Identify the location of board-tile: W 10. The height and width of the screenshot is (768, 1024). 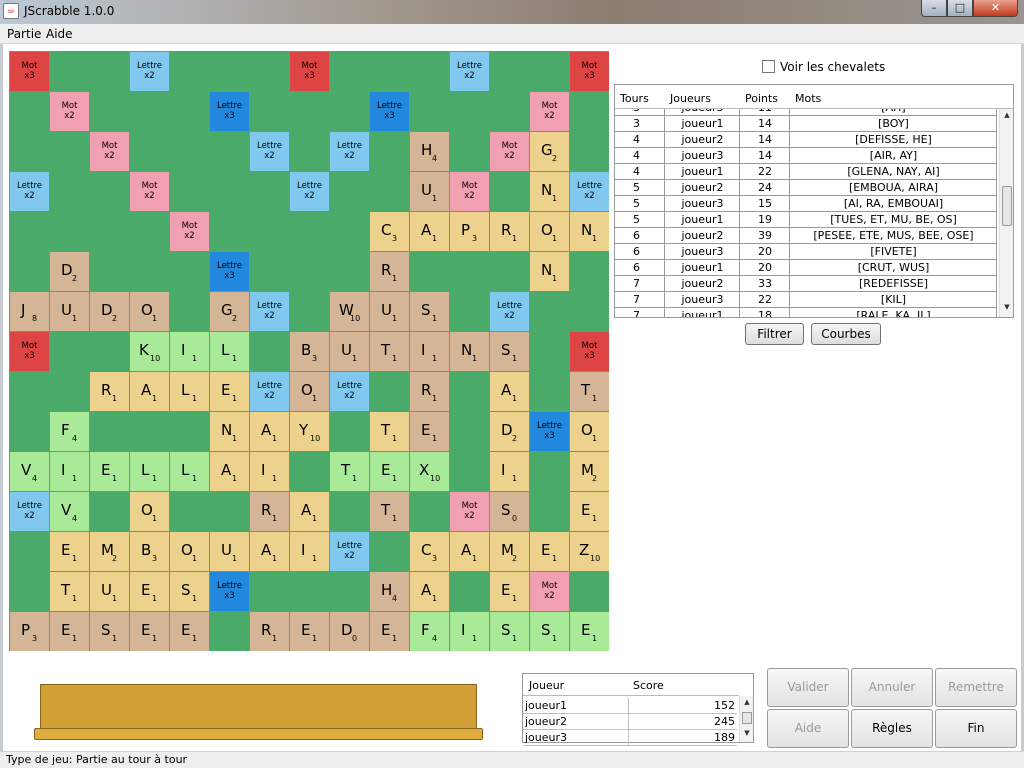
(349, 311).